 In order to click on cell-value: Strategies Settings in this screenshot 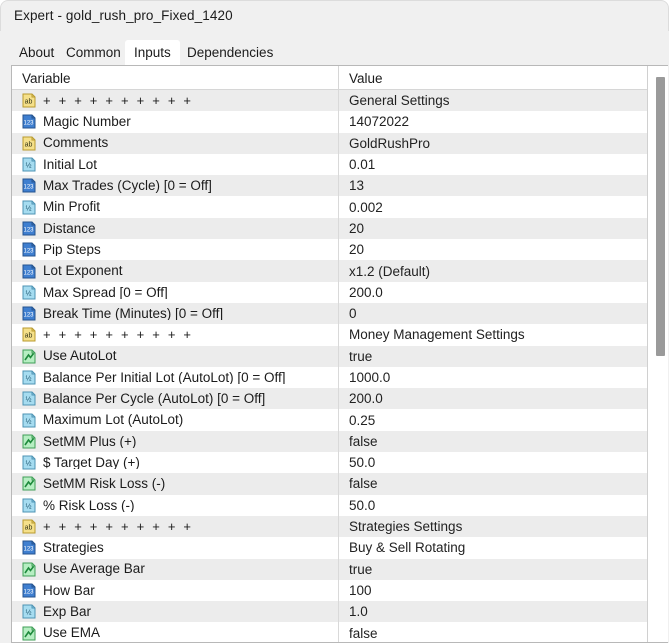, I will do `click(493, 526)`.